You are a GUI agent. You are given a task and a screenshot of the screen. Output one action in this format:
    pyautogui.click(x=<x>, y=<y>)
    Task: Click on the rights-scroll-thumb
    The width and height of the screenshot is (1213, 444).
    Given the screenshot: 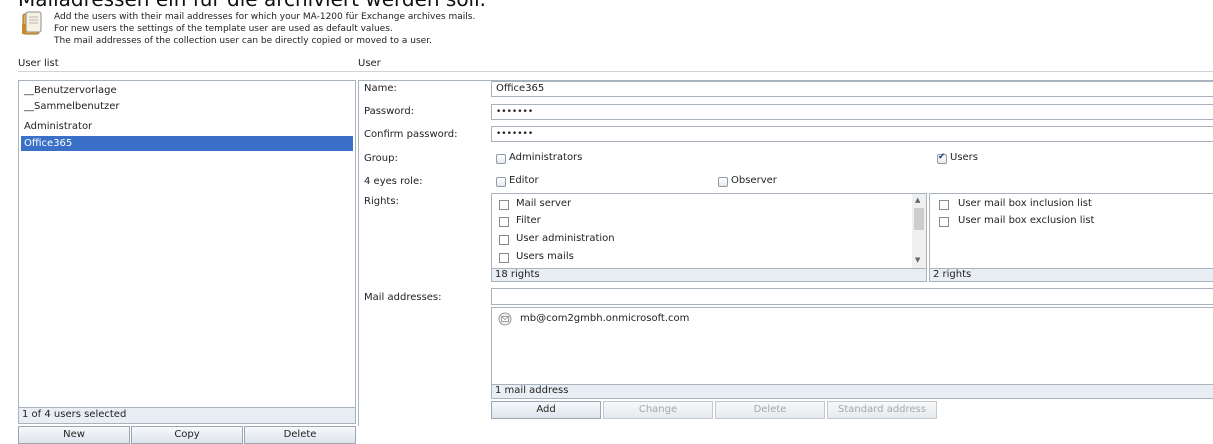 What is the action you would take?
    pyautogui.click(x=919, y=219)
    